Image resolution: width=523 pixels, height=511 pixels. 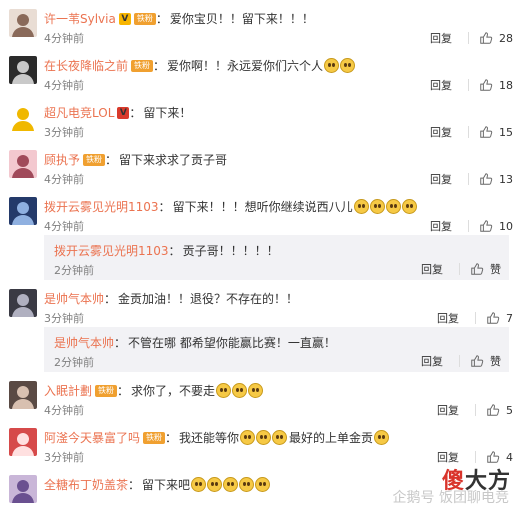 I want to click on comment-actions: 回复 13, so click(x=471, y=179).